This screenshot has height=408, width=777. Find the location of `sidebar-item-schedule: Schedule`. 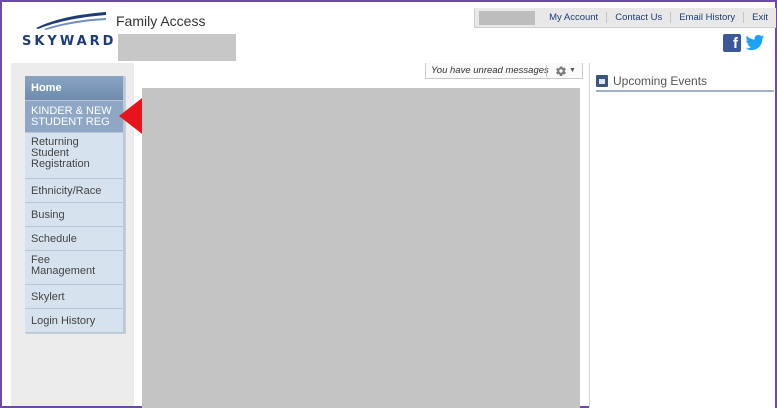

sidebar-item-schedule: Schedule is located at coordinates (74, 239).